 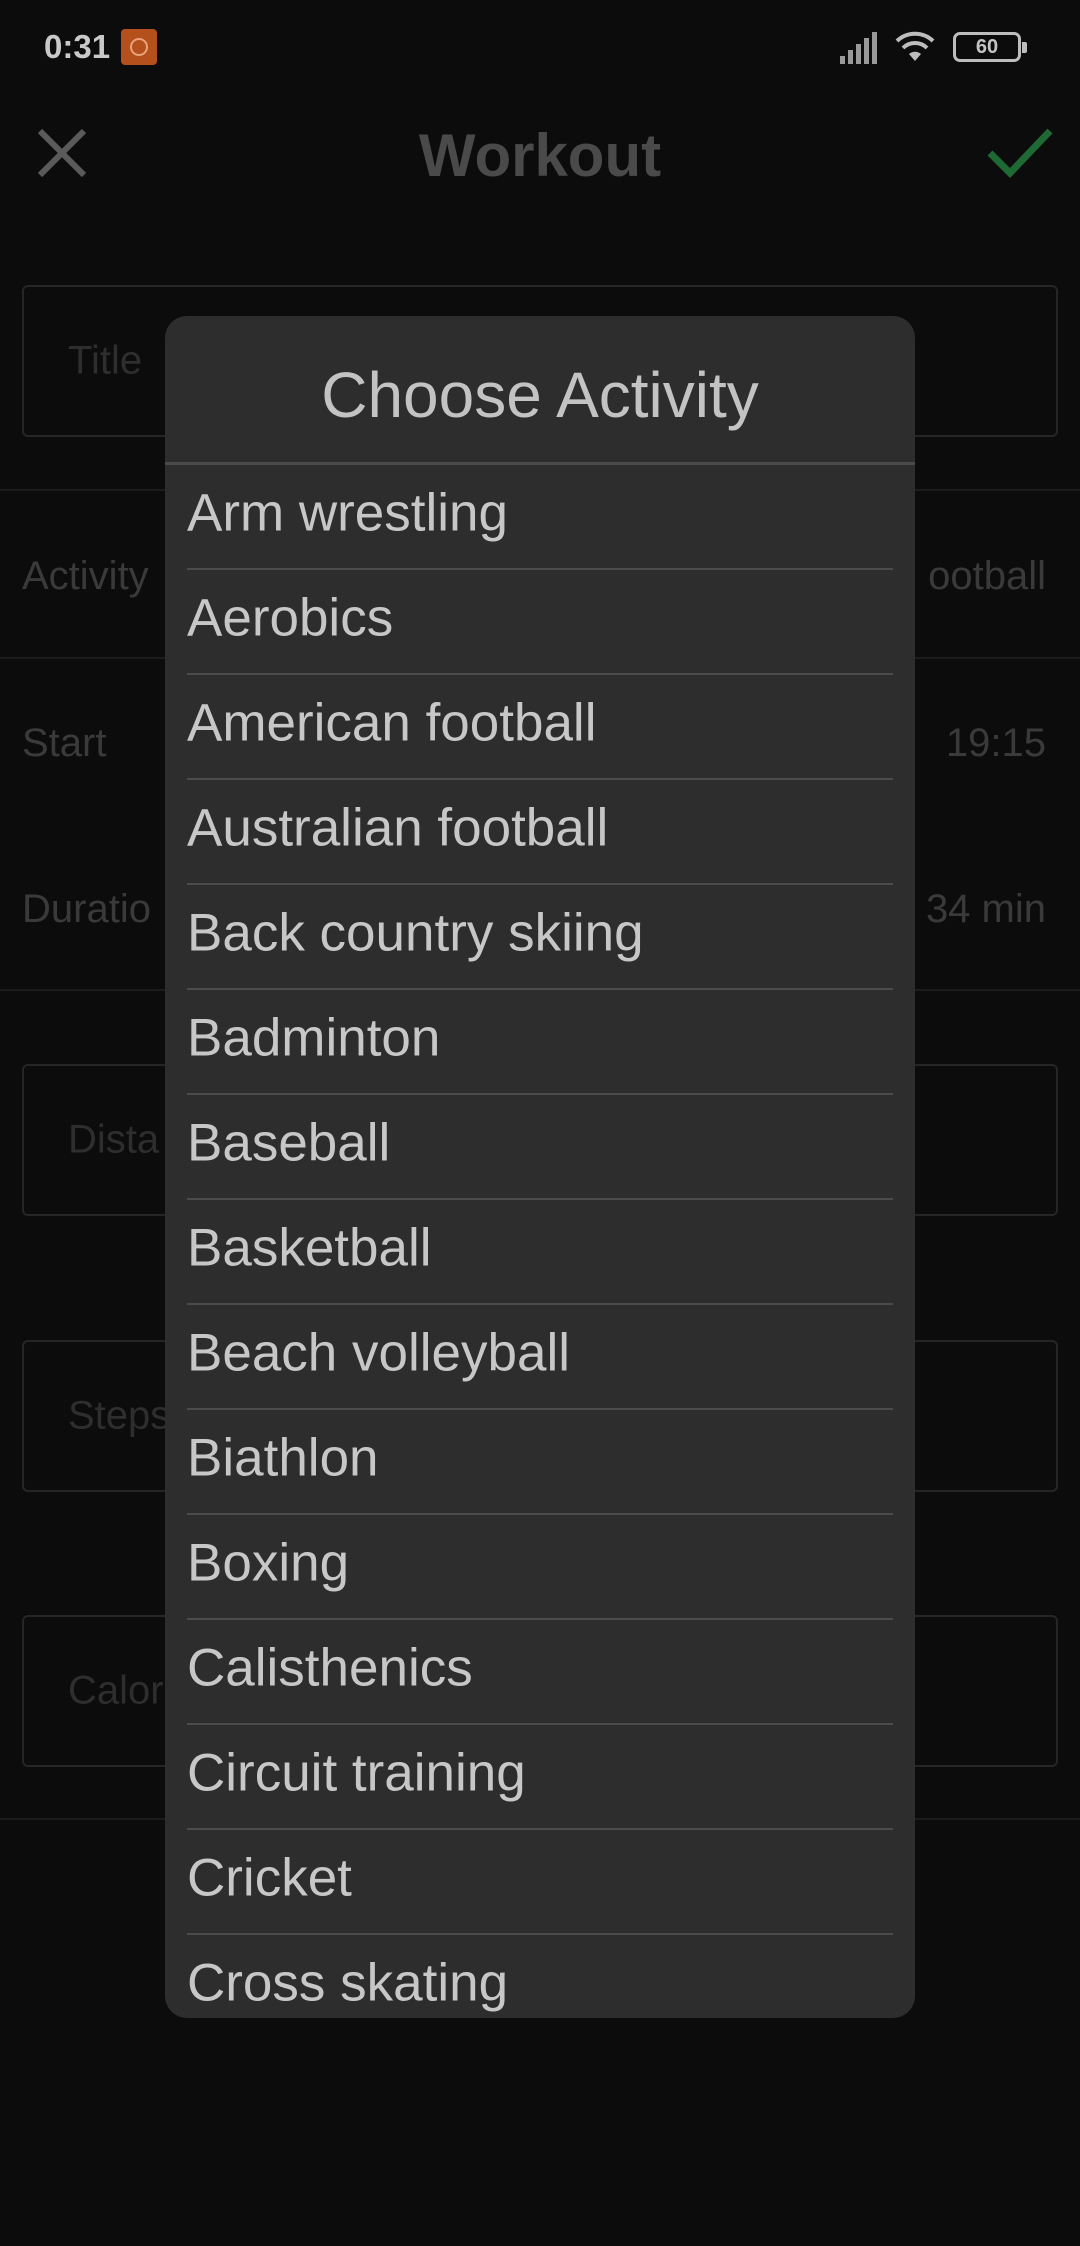 I want to click on list-item-label: Basketball, so click(x=309, y=1248).